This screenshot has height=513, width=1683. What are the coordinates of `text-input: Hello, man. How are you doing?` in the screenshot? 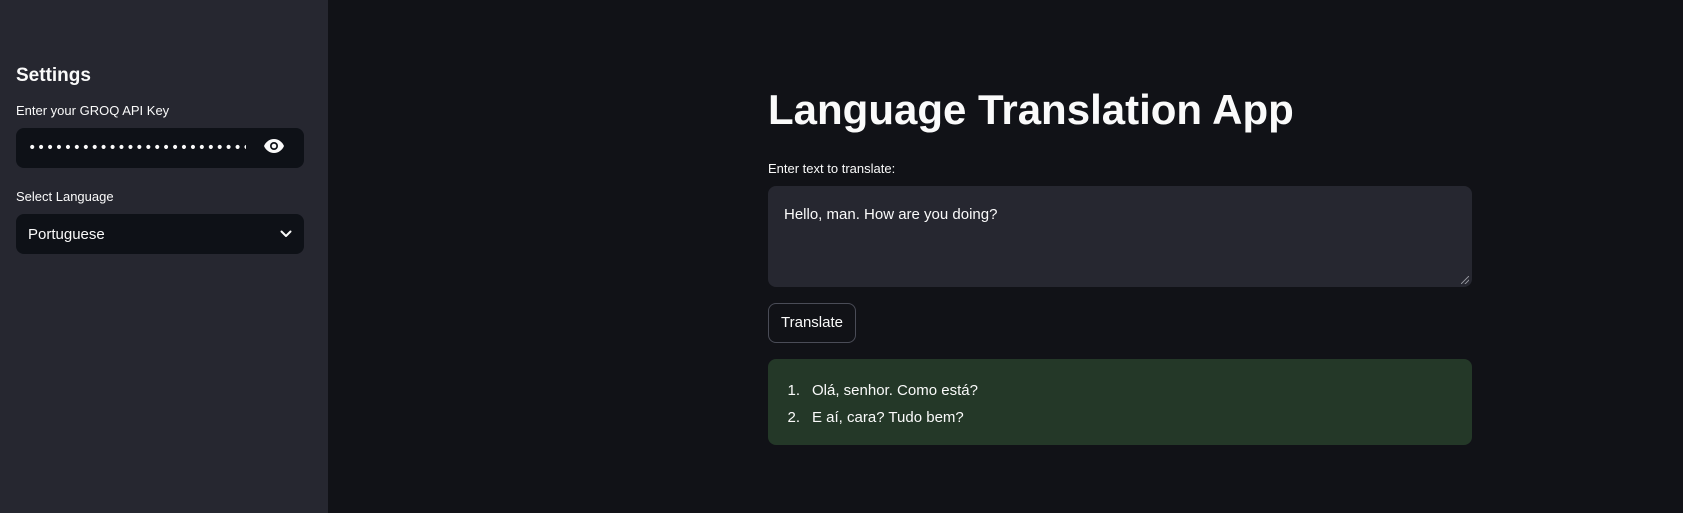 It's located at (1120, 236).